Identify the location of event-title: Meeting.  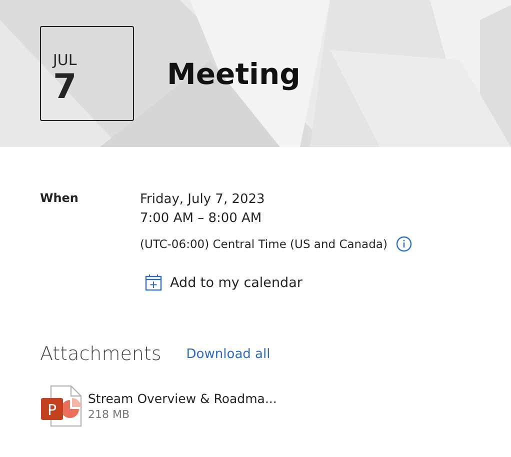
(233, 73).